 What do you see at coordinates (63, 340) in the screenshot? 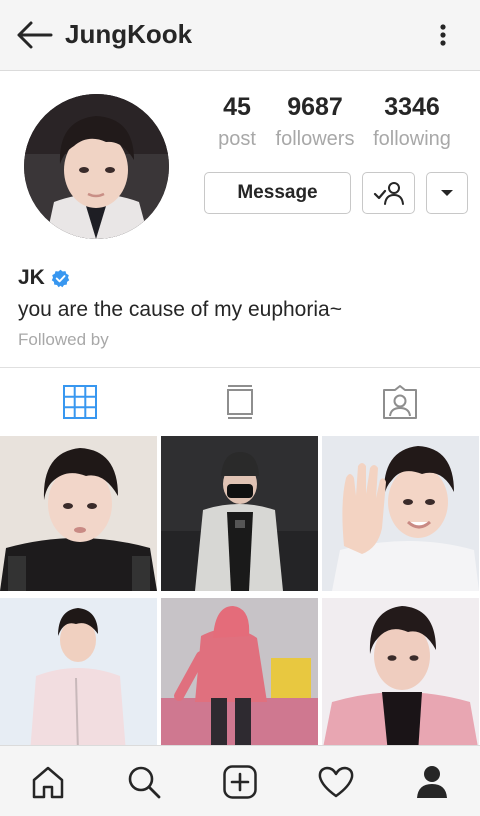
I see `followed-by-text: Followed by` at bounding box center [63, 340].